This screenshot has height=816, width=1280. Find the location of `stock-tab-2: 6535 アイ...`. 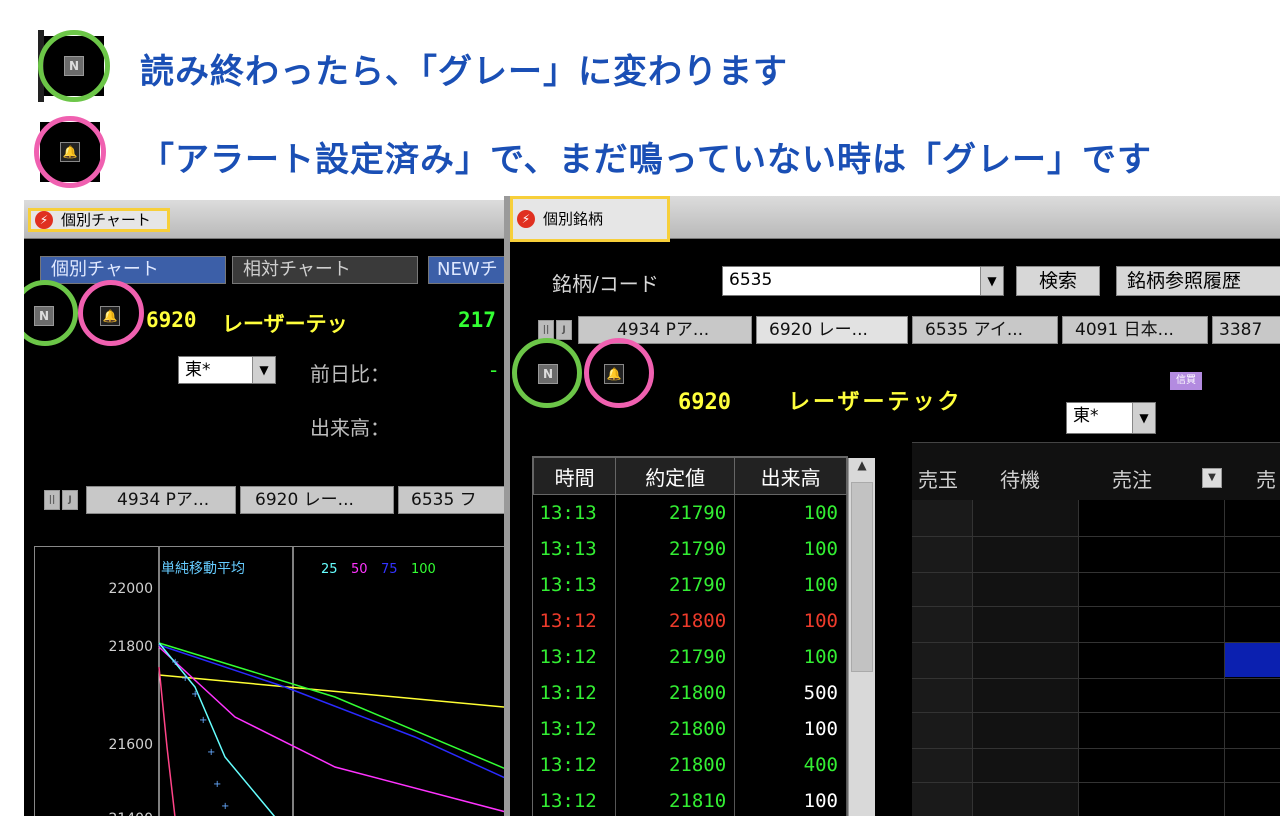

stock-tab-2: 6535 アイ... is located at coordinates (985, 330).